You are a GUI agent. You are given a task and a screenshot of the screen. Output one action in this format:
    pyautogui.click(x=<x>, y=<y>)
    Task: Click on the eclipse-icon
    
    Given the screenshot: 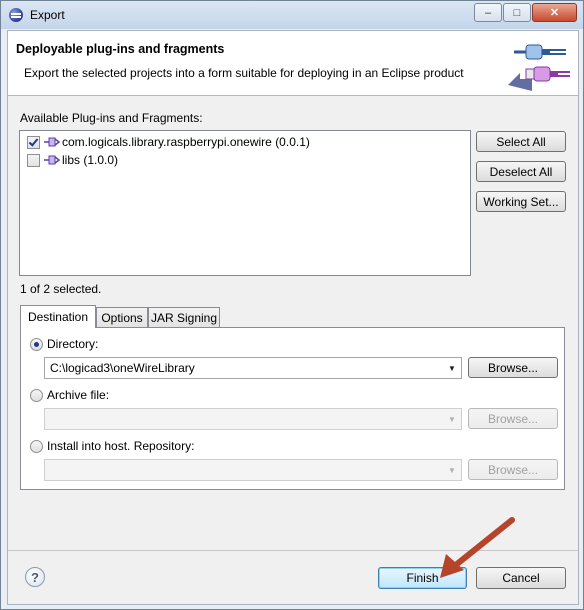 What is the action you would take?
    pyautogui.click(x=16, y=15)
    